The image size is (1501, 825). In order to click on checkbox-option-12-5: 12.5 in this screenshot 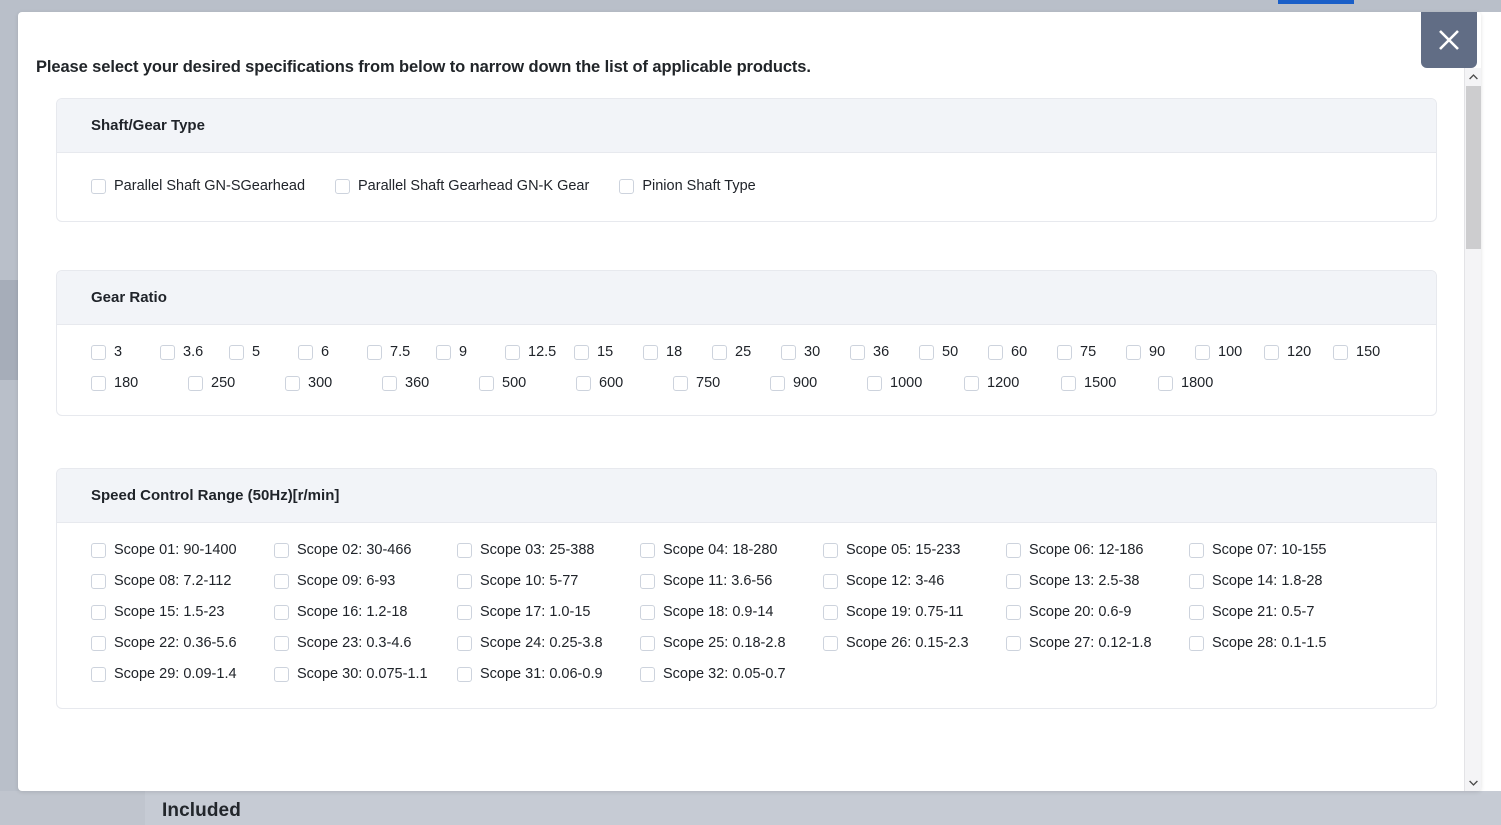, I will do `click(539, 352)`.